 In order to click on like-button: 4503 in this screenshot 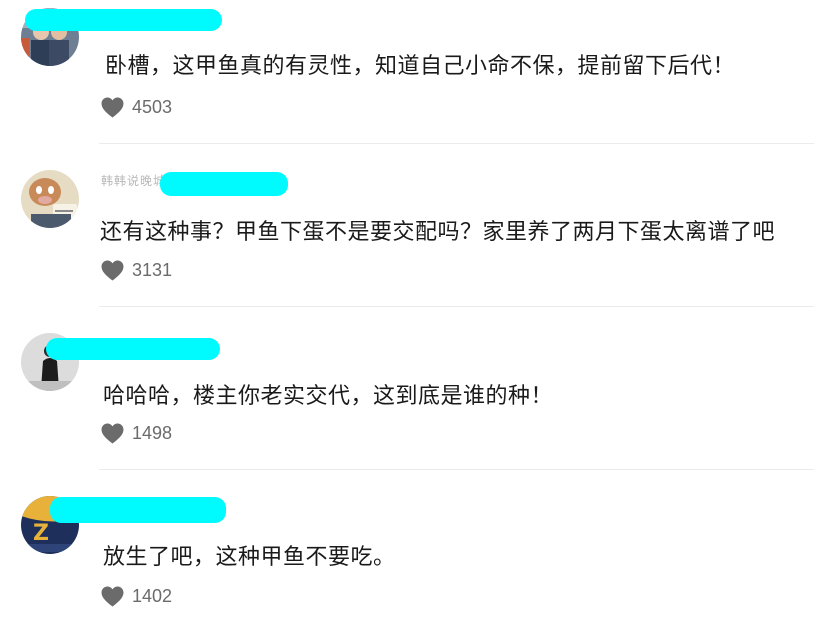, I will do `click(136, 107)`.